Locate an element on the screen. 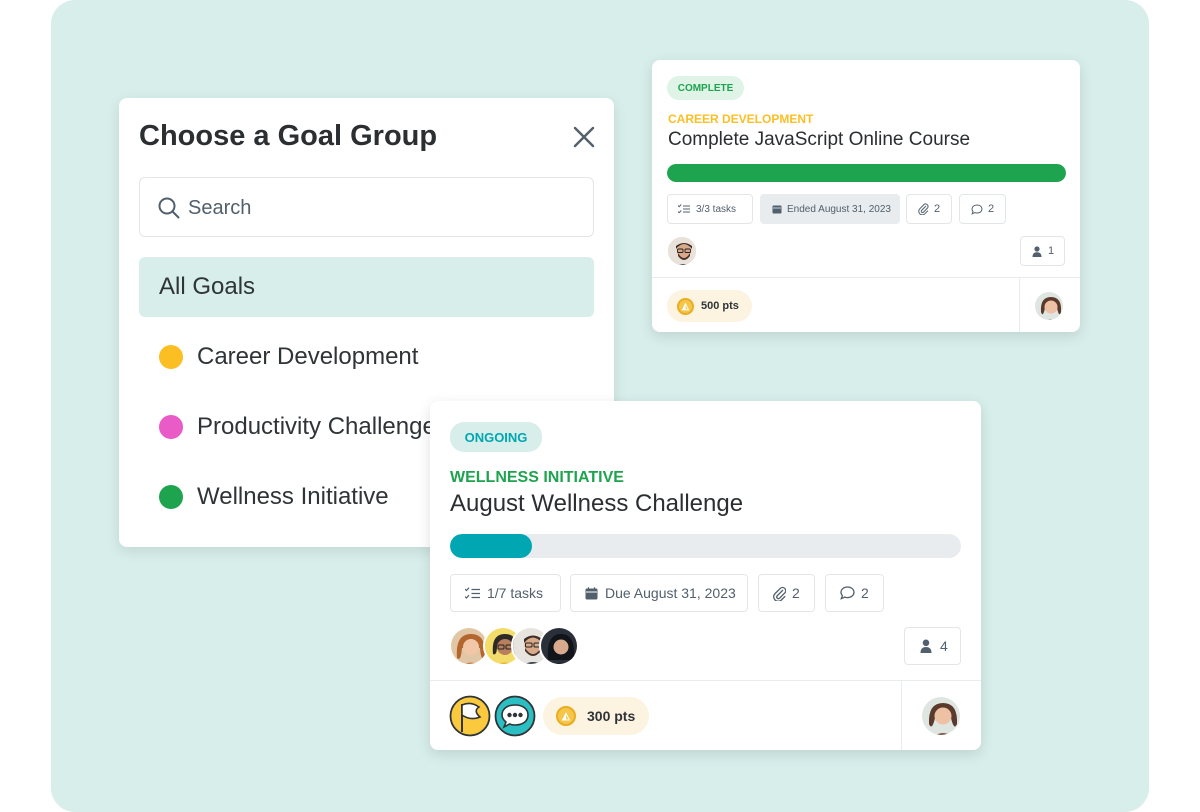  points-value: 500 pts is located at coordinates (720, 306).